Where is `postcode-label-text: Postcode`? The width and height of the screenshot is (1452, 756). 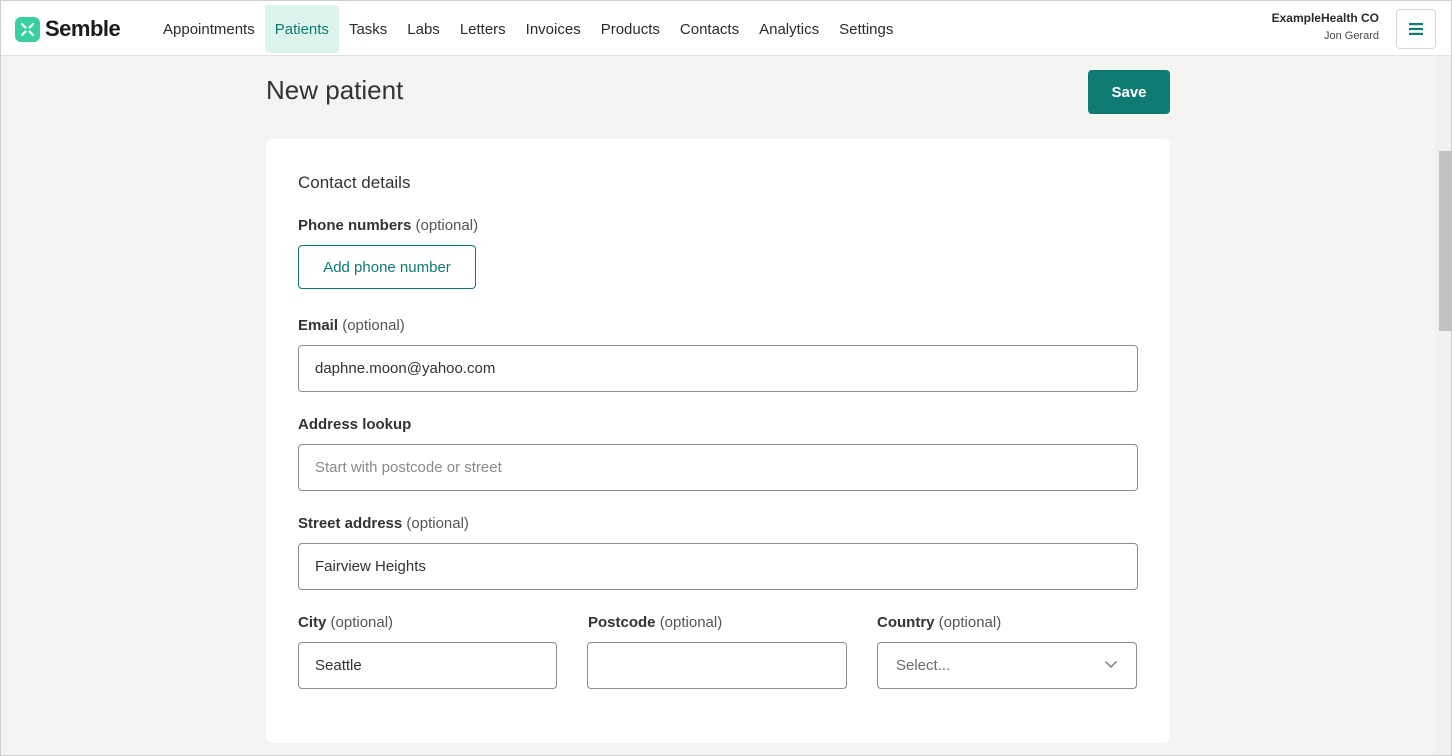
postcode-label-text: Postcode is located at coordinates (622, 622).